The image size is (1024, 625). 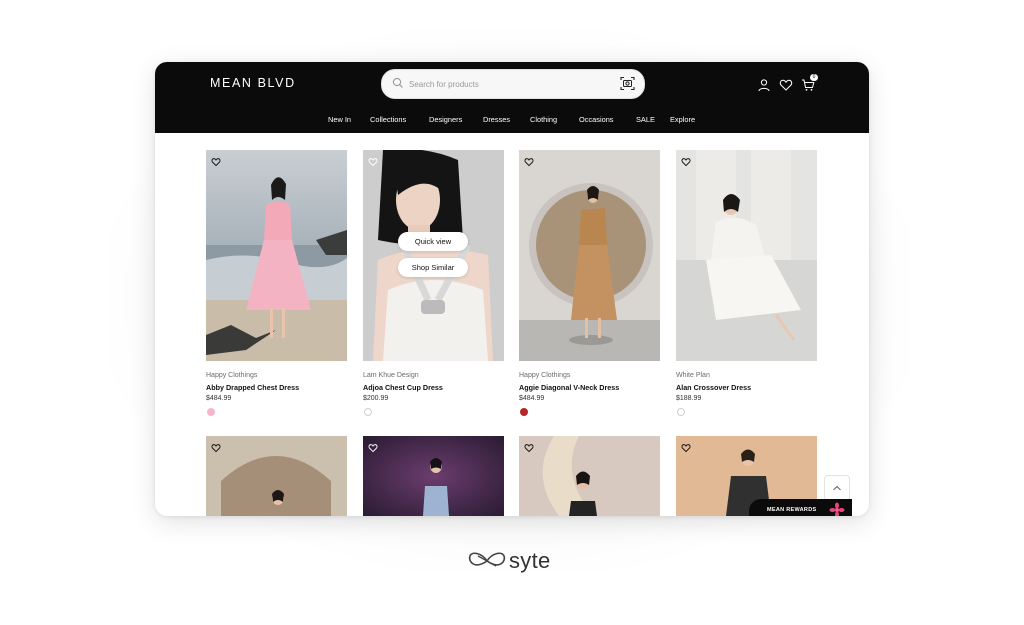 What do you see at coordinates (445, 119) in the screenshot?
I see `nav-item-designers: Designers` at bounding box center [445, 119].